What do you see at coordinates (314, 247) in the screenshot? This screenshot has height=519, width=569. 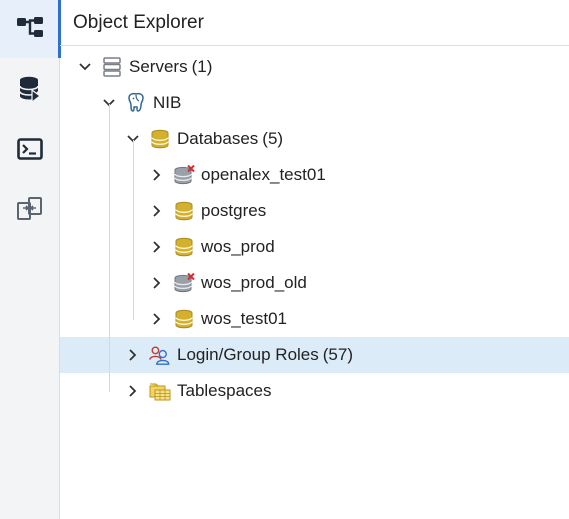 I see `tree-node-database: wos_prod` at bounding box center [314, 247].